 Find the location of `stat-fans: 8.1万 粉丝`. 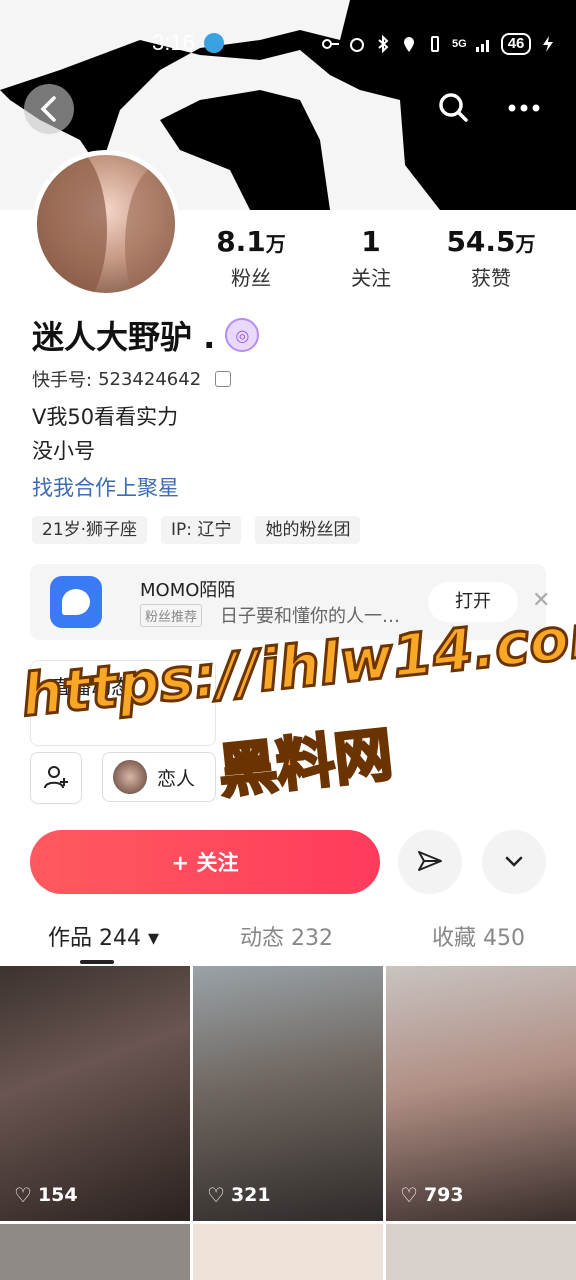

stat-fans: 8.1万 粉丝 is located at coordinates (251, 258).